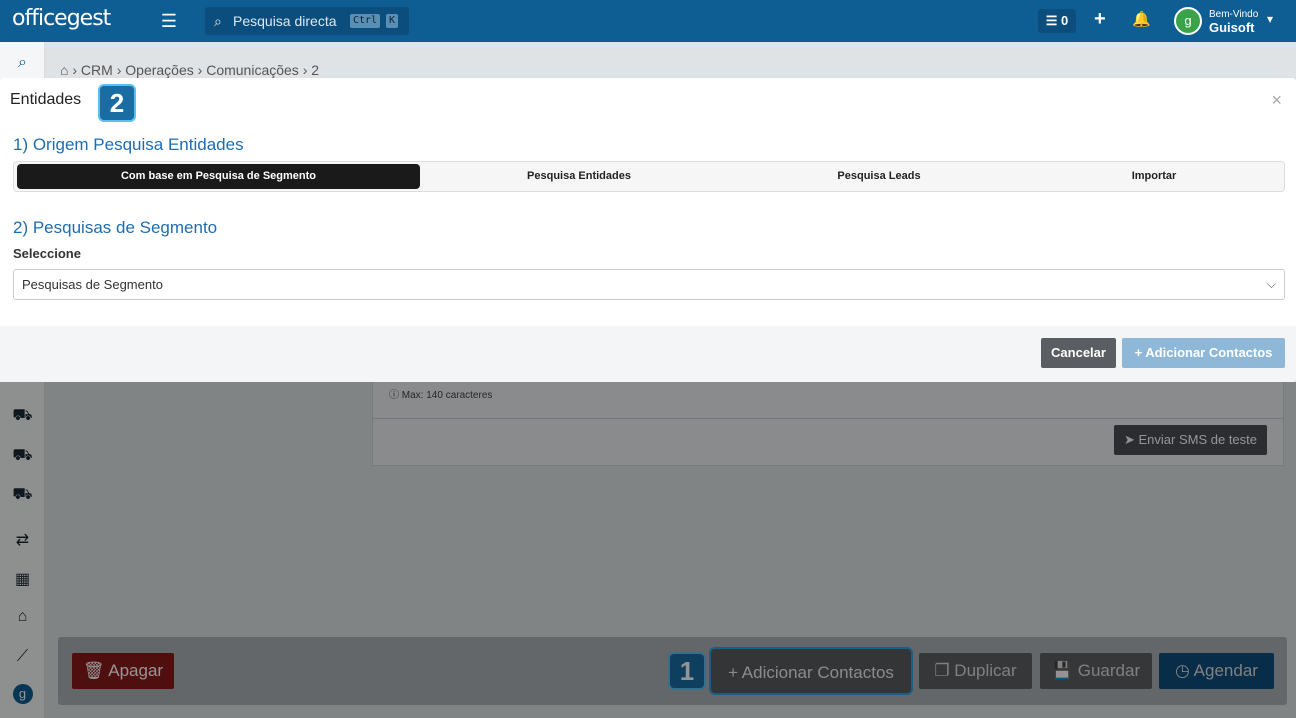  Describe the element at coordinates (47, 253) in the screenshot. I see `select-label: Seleccione` at that location.